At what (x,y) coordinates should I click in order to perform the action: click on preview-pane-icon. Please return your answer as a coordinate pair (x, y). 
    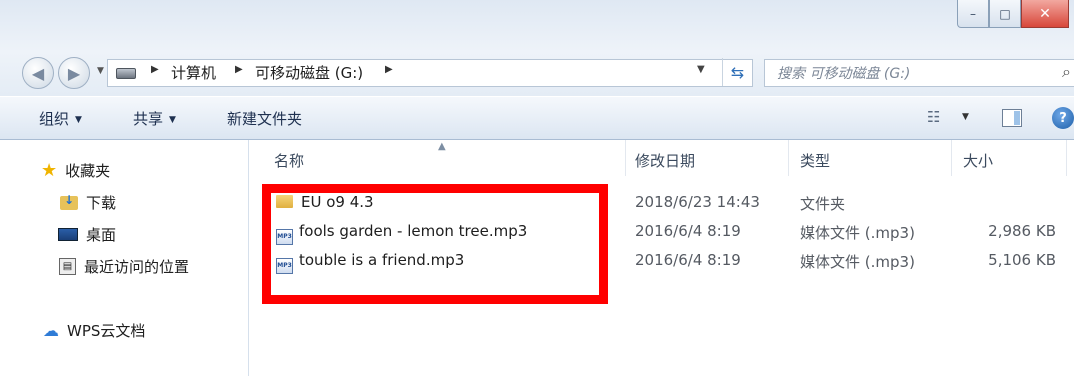
    Looking at the image, I should click on (1012, 118).